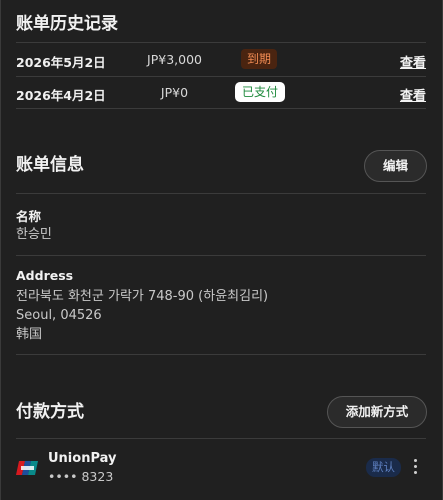  I want to click on history-date: 2026年4月2日, so click(61, 95).